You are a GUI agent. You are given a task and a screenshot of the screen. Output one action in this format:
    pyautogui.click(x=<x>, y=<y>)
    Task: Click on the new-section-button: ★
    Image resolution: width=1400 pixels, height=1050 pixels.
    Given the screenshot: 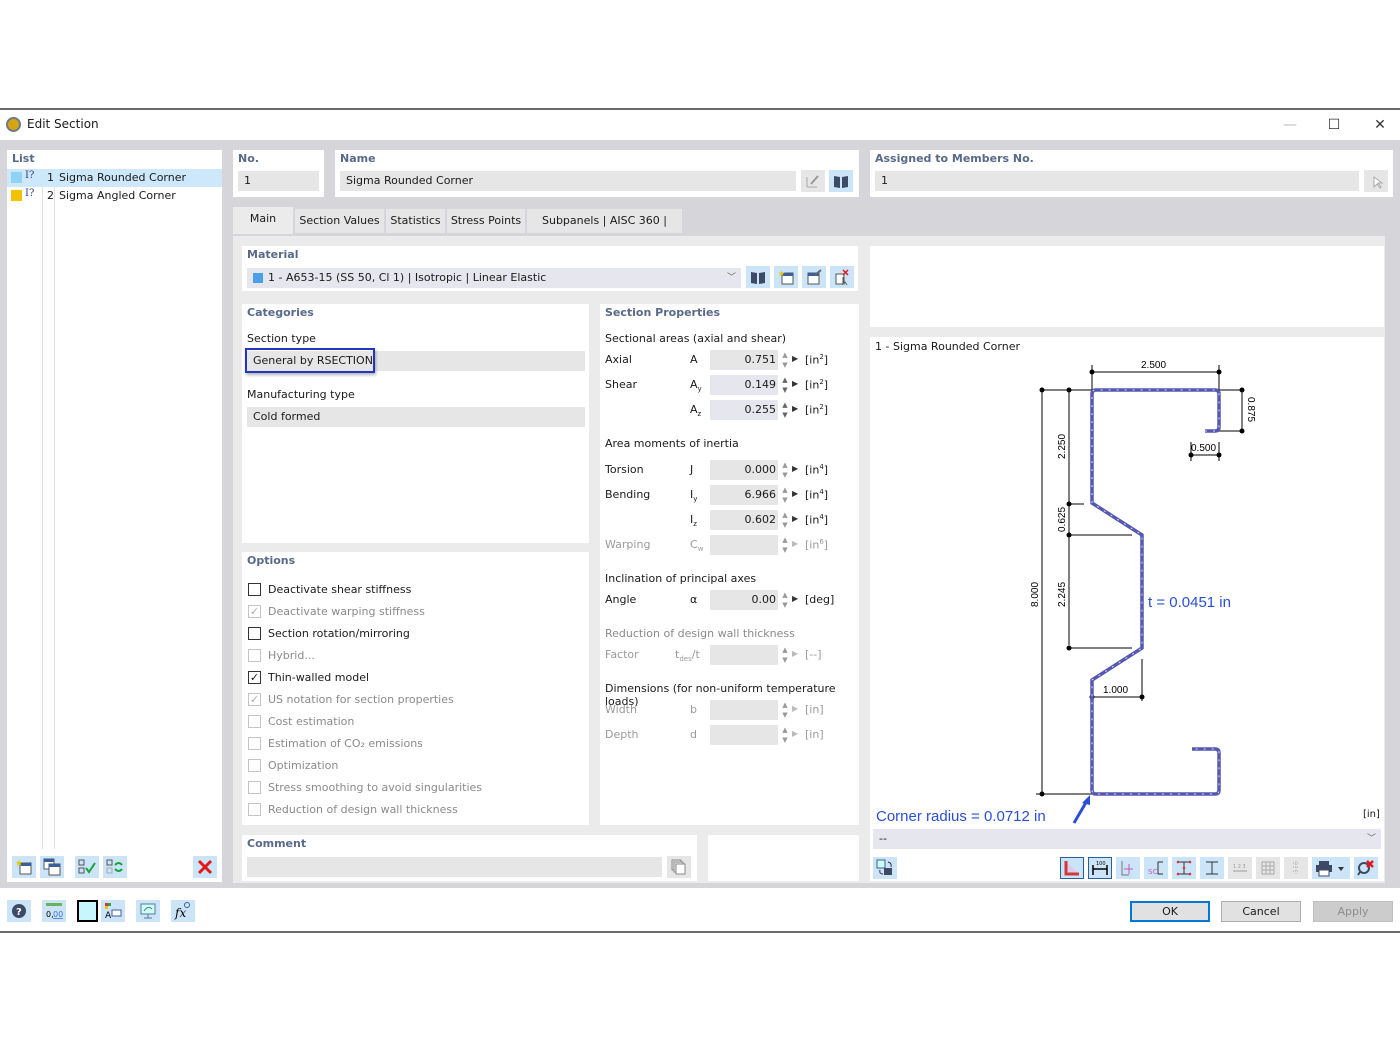 What is the action you would take?
    pyautogui.click(x=24, y=867)
    